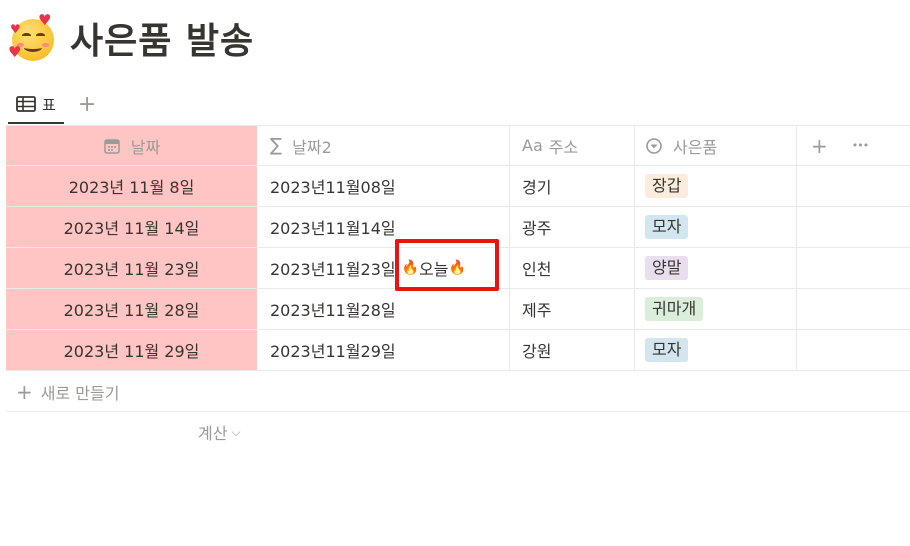  I want to click on gift-tag: 양말, so click(667, 268).